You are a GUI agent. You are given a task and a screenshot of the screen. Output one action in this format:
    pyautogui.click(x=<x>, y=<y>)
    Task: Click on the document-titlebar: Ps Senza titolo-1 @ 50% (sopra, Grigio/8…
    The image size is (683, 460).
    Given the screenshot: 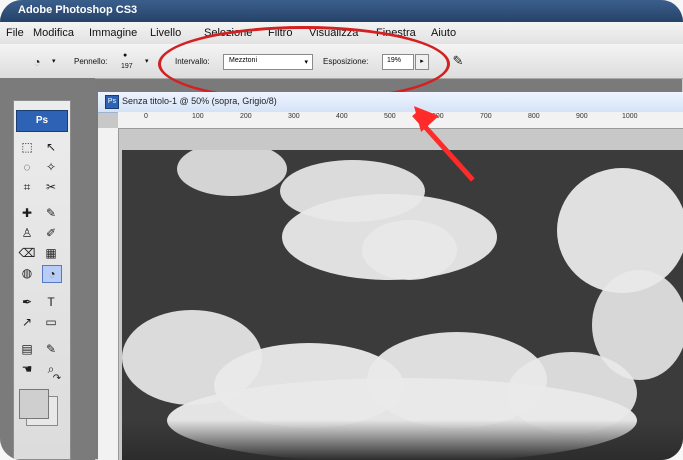 What is the action you would take?
    pyautogui.click(x=390, y=102)
    